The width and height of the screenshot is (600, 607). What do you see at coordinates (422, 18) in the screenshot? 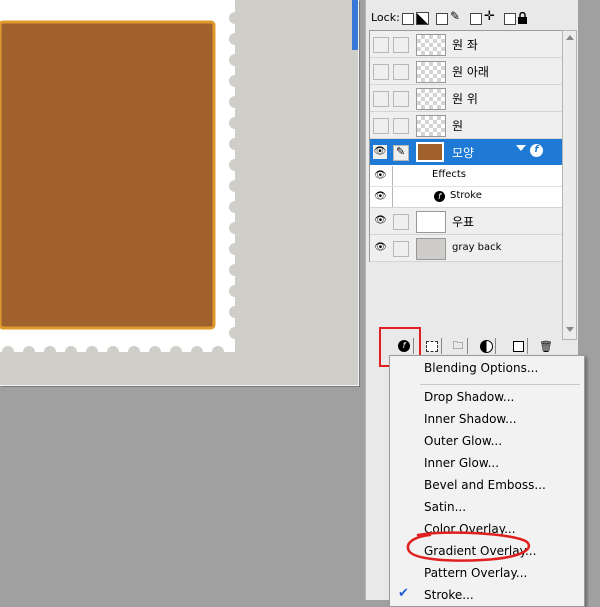
I see `transparency-icon` at bounding box center [422, 18].